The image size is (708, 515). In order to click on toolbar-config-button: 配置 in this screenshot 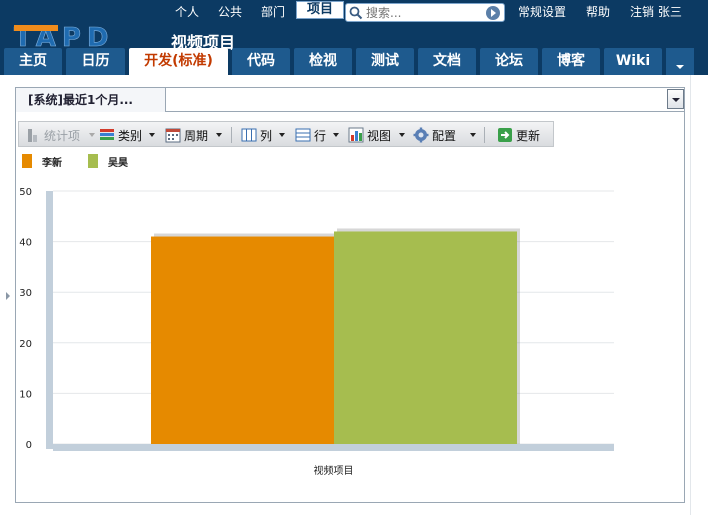, I will do `click(445, 135)`.